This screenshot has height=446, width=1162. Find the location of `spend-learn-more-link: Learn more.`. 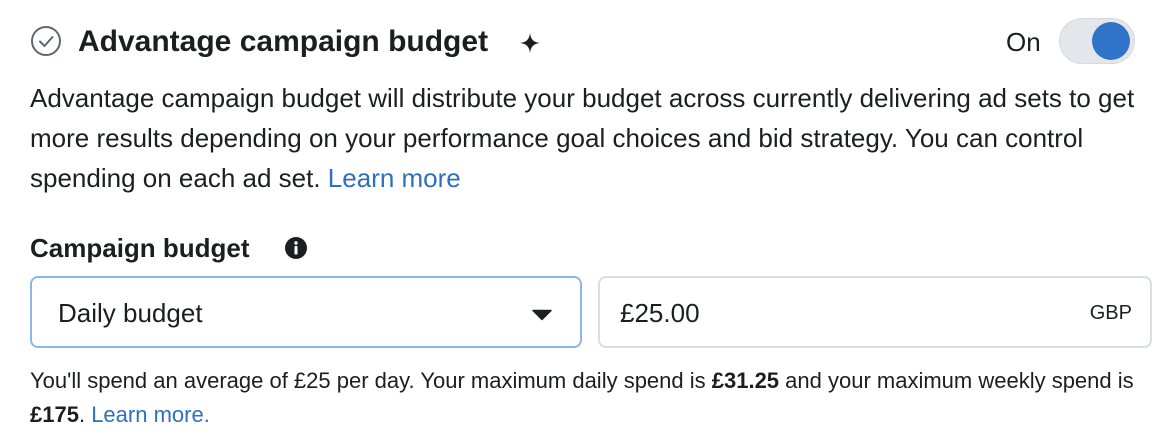

spend-learn-more-link: Learn more. is located at coordinates (150, 414).